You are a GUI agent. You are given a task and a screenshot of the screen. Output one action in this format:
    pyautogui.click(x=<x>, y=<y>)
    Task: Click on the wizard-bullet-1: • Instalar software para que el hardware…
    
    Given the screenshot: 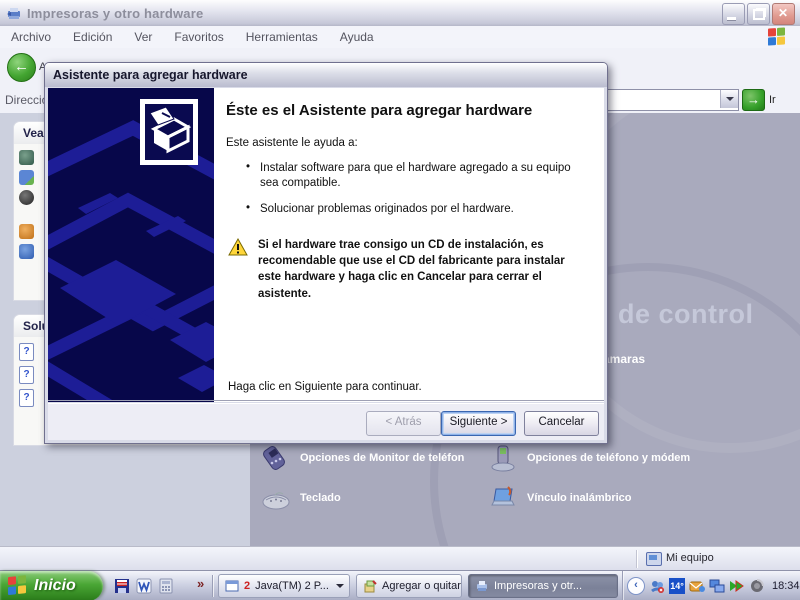 What is the action you would take?
    pyautogui.click(x=418, y=176)
    